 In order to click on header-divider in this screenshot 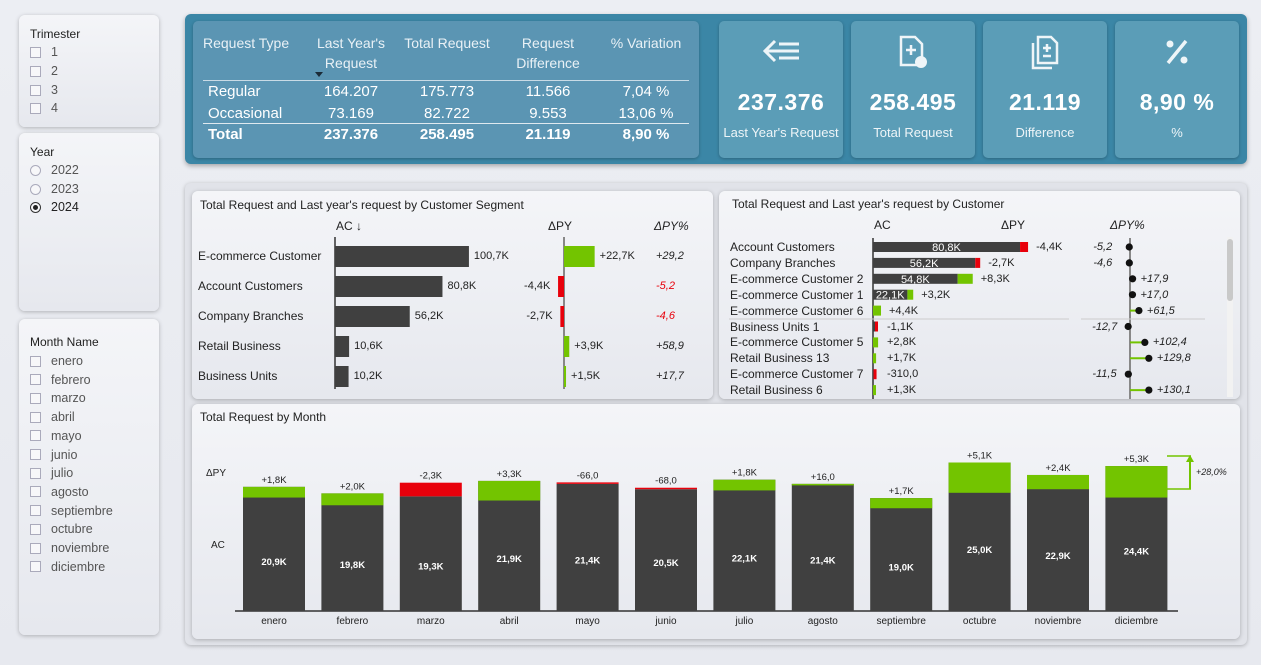, I will do `click(446, 80)`.